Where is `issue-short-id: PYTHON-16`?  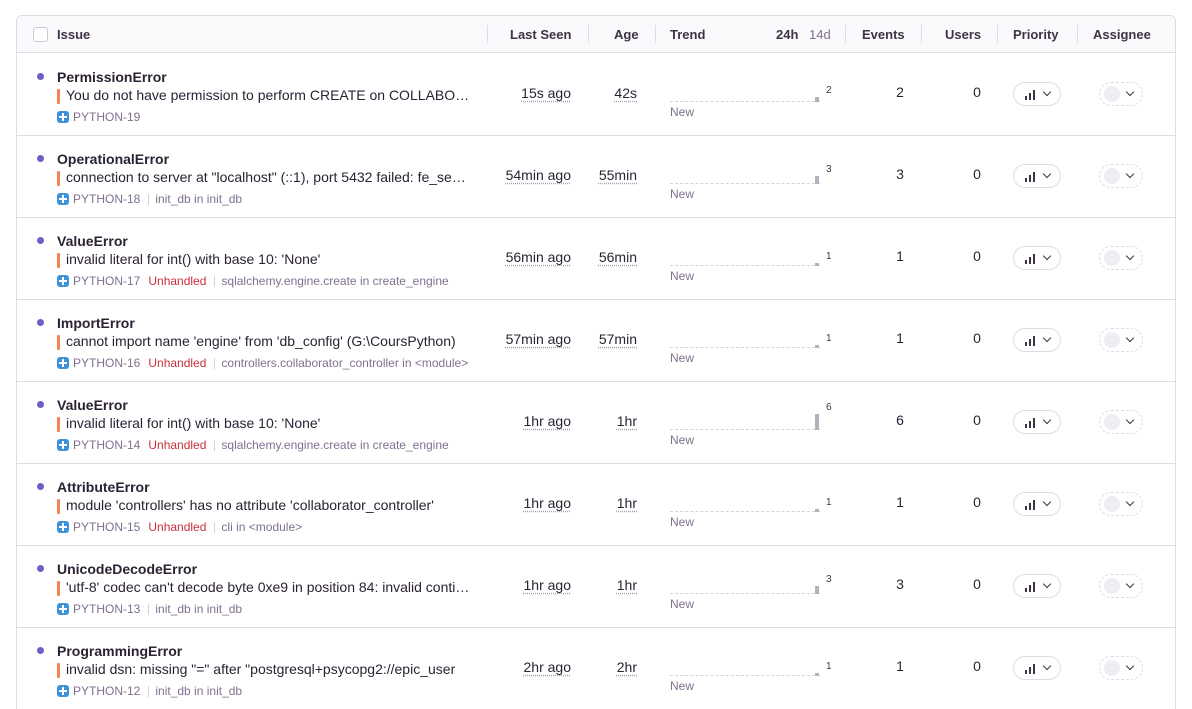 issue-short-id: PYTHON-16 is located at coordinates (106, 363).